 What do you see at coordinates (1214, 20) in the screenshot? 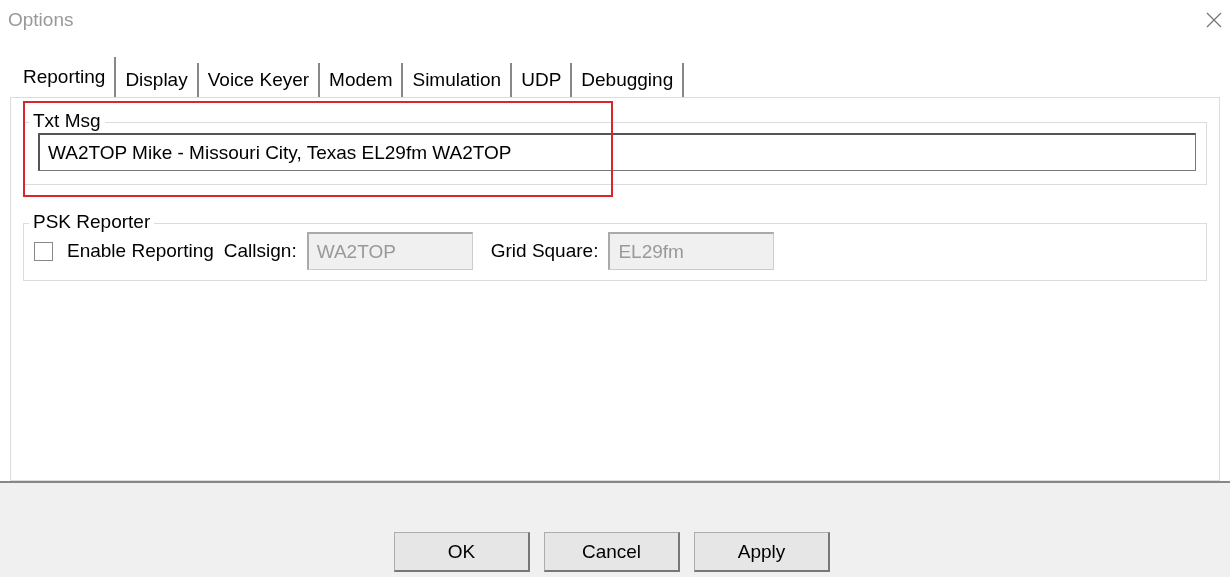
I see `close-icon` at bounding box center [1214, 20].